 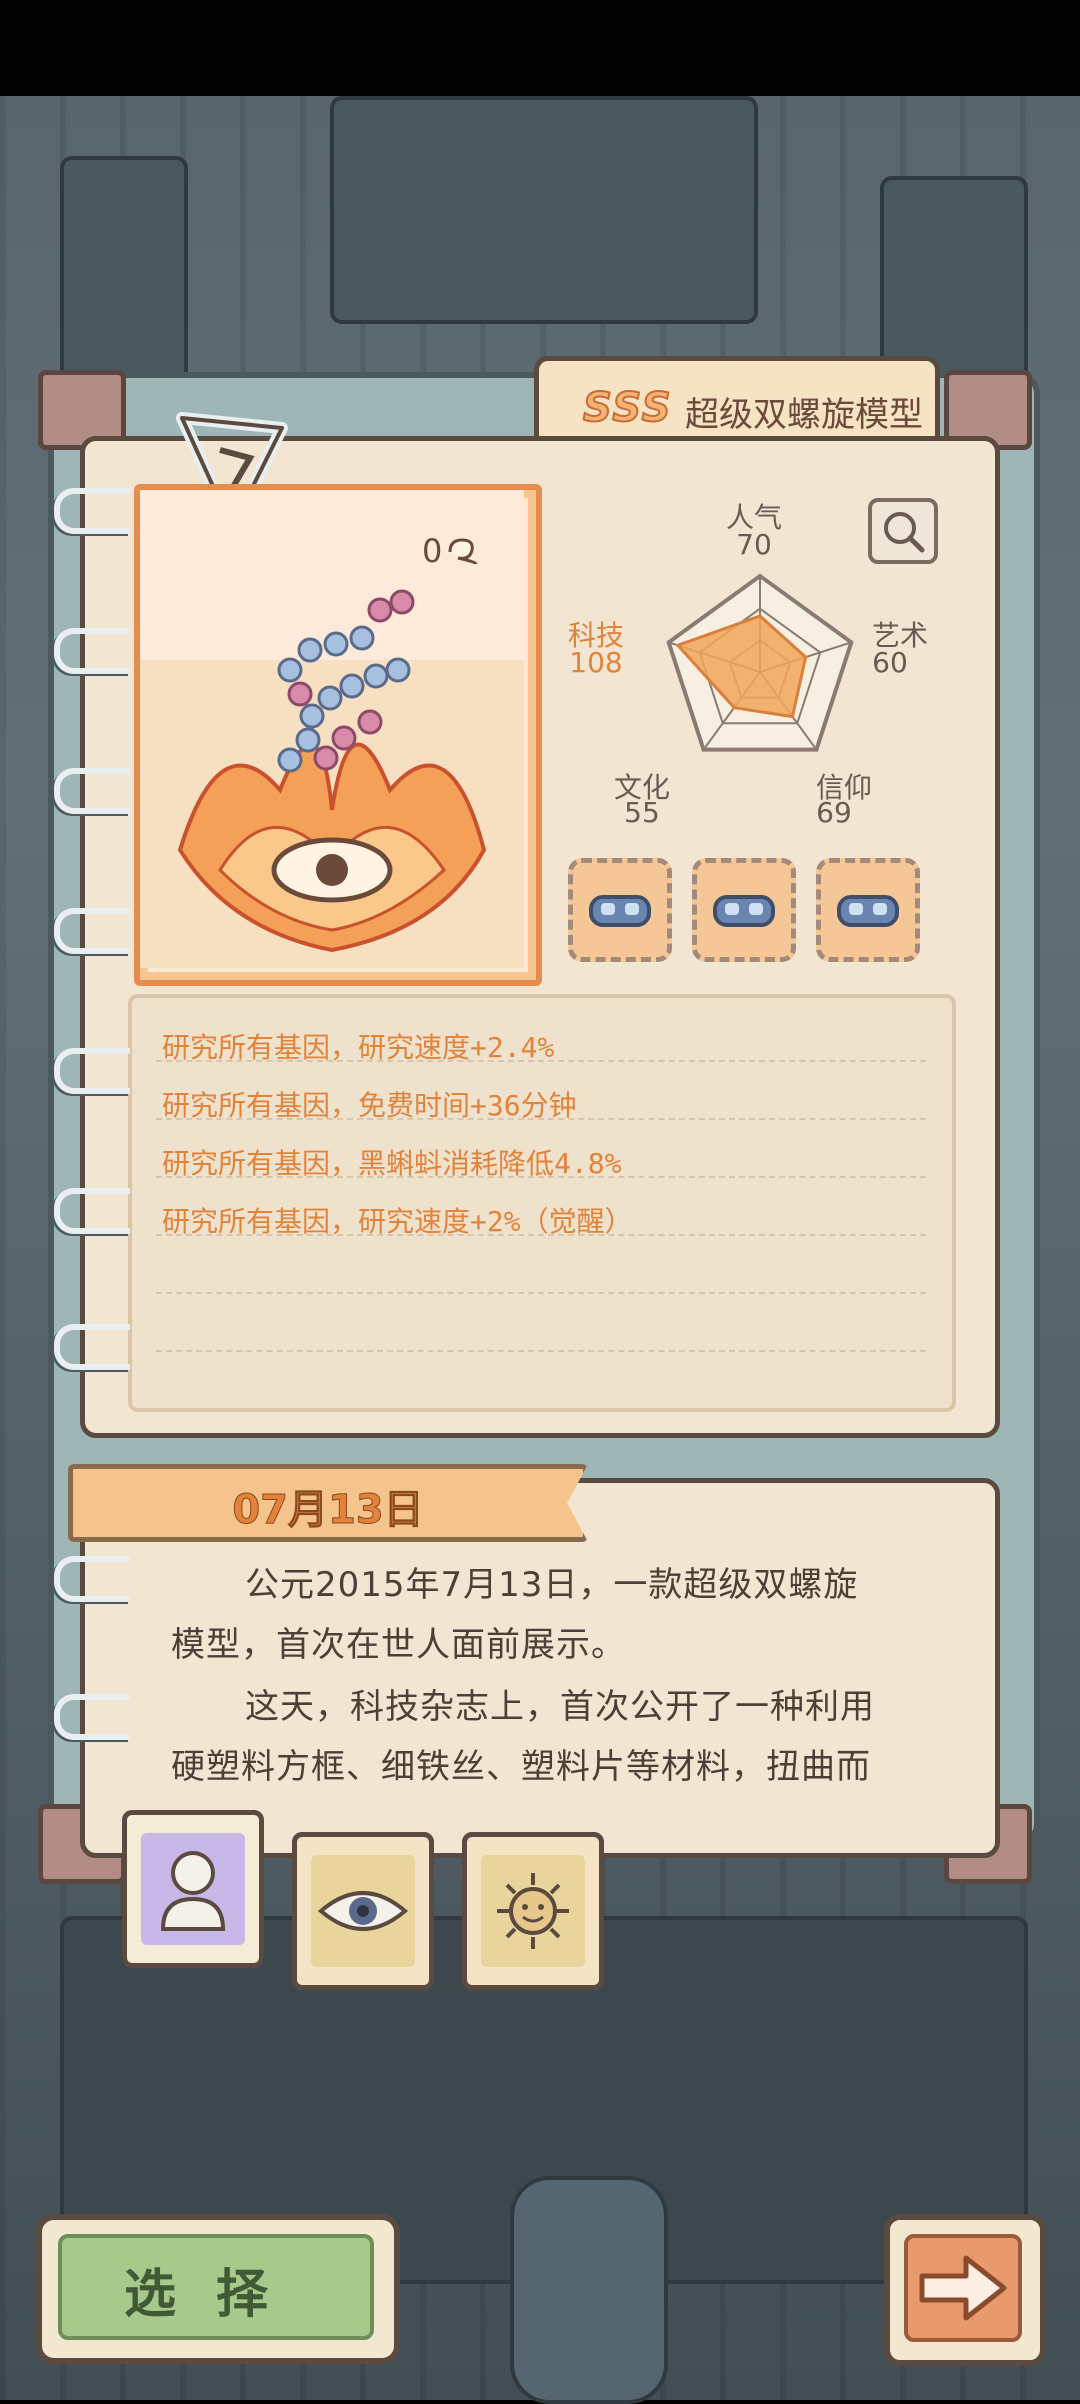 What do you see at coordinates (596, 662) in the screenshot?
I see `stat-tech-value: 108` at bounding box center [596, 662].